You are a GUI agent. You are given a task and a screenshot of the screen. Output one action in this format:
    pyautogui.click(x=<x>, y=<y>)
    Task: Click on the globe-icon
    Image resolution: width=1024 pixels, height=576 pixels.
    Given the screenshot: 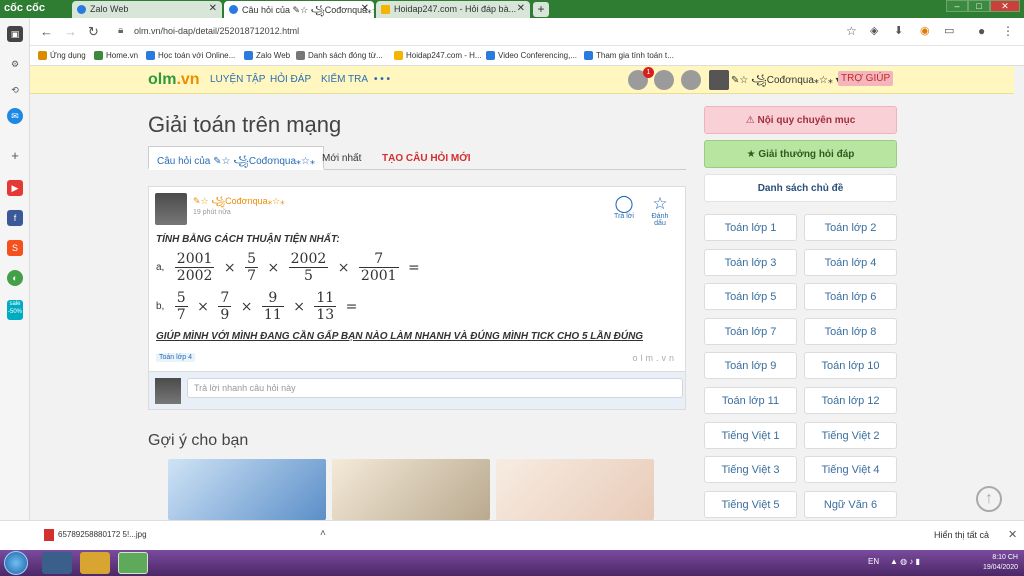 What is the action you would take?
    pyautogui.click(x=691, y=80)
    